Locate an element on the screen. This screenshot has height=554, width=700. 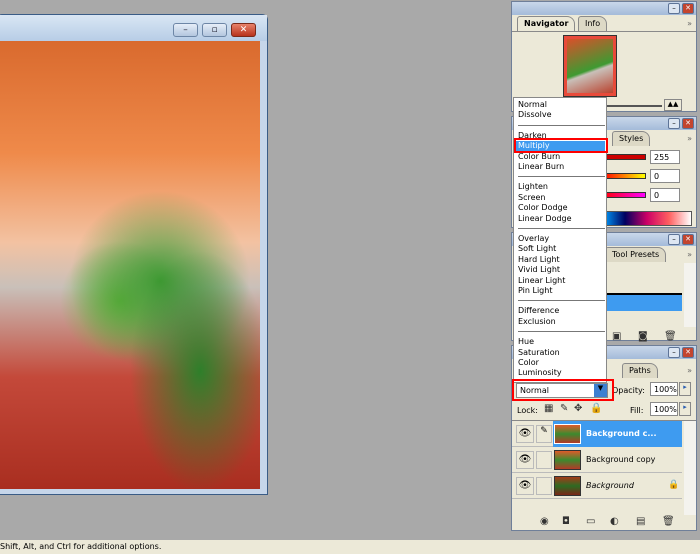
tab-paths: Paths is located at coordinates (640, 370).